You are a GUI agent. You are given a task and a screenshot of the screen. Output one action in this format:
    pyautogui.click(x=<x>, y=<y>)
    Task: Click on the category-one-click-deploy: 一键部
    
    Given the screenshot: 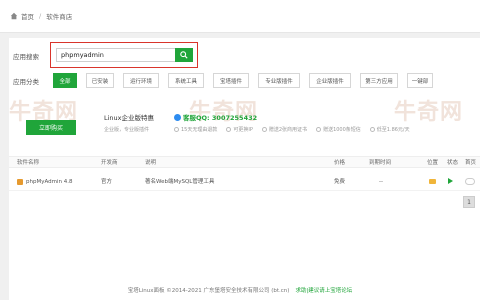 What is the action you would take?
    pyautogui.click(x=420, y=80)
    